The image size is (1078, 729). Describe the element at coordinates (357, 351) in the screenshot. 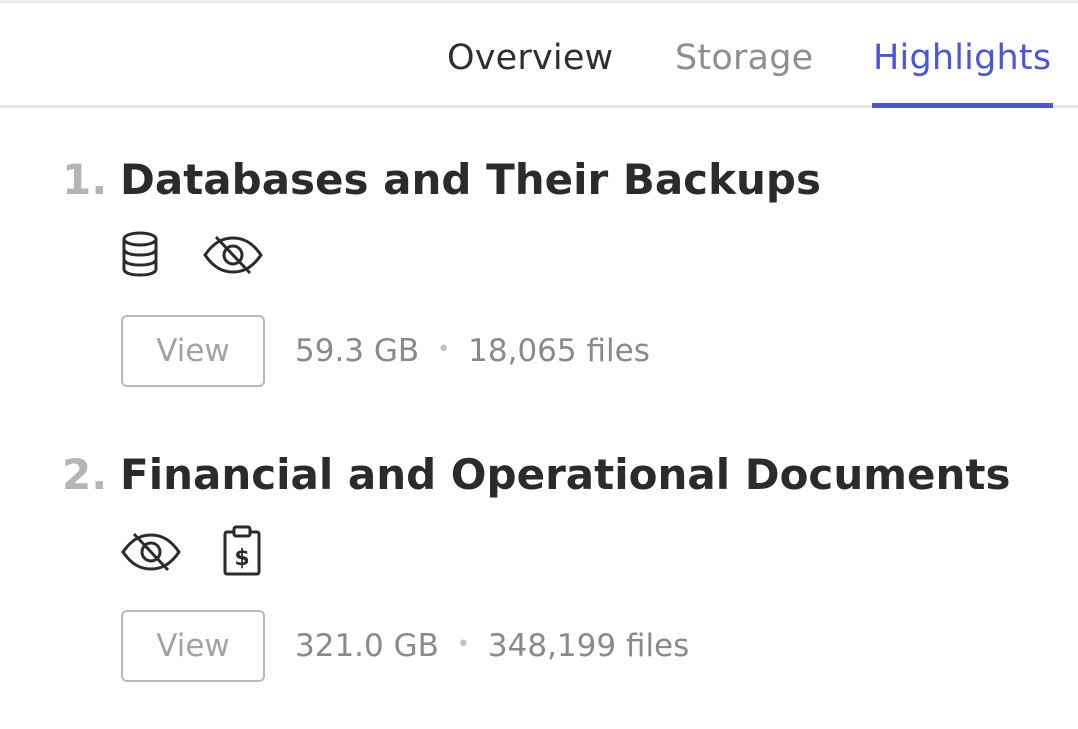

I see `item-size: 59.3 GB` at that location.